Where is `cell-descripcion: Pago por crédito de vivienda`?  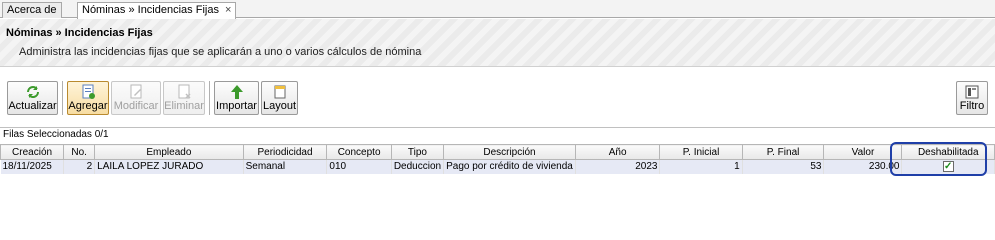
cell-descripcion: Pago por crédito de vivienda is located at coordinates (509, 166).